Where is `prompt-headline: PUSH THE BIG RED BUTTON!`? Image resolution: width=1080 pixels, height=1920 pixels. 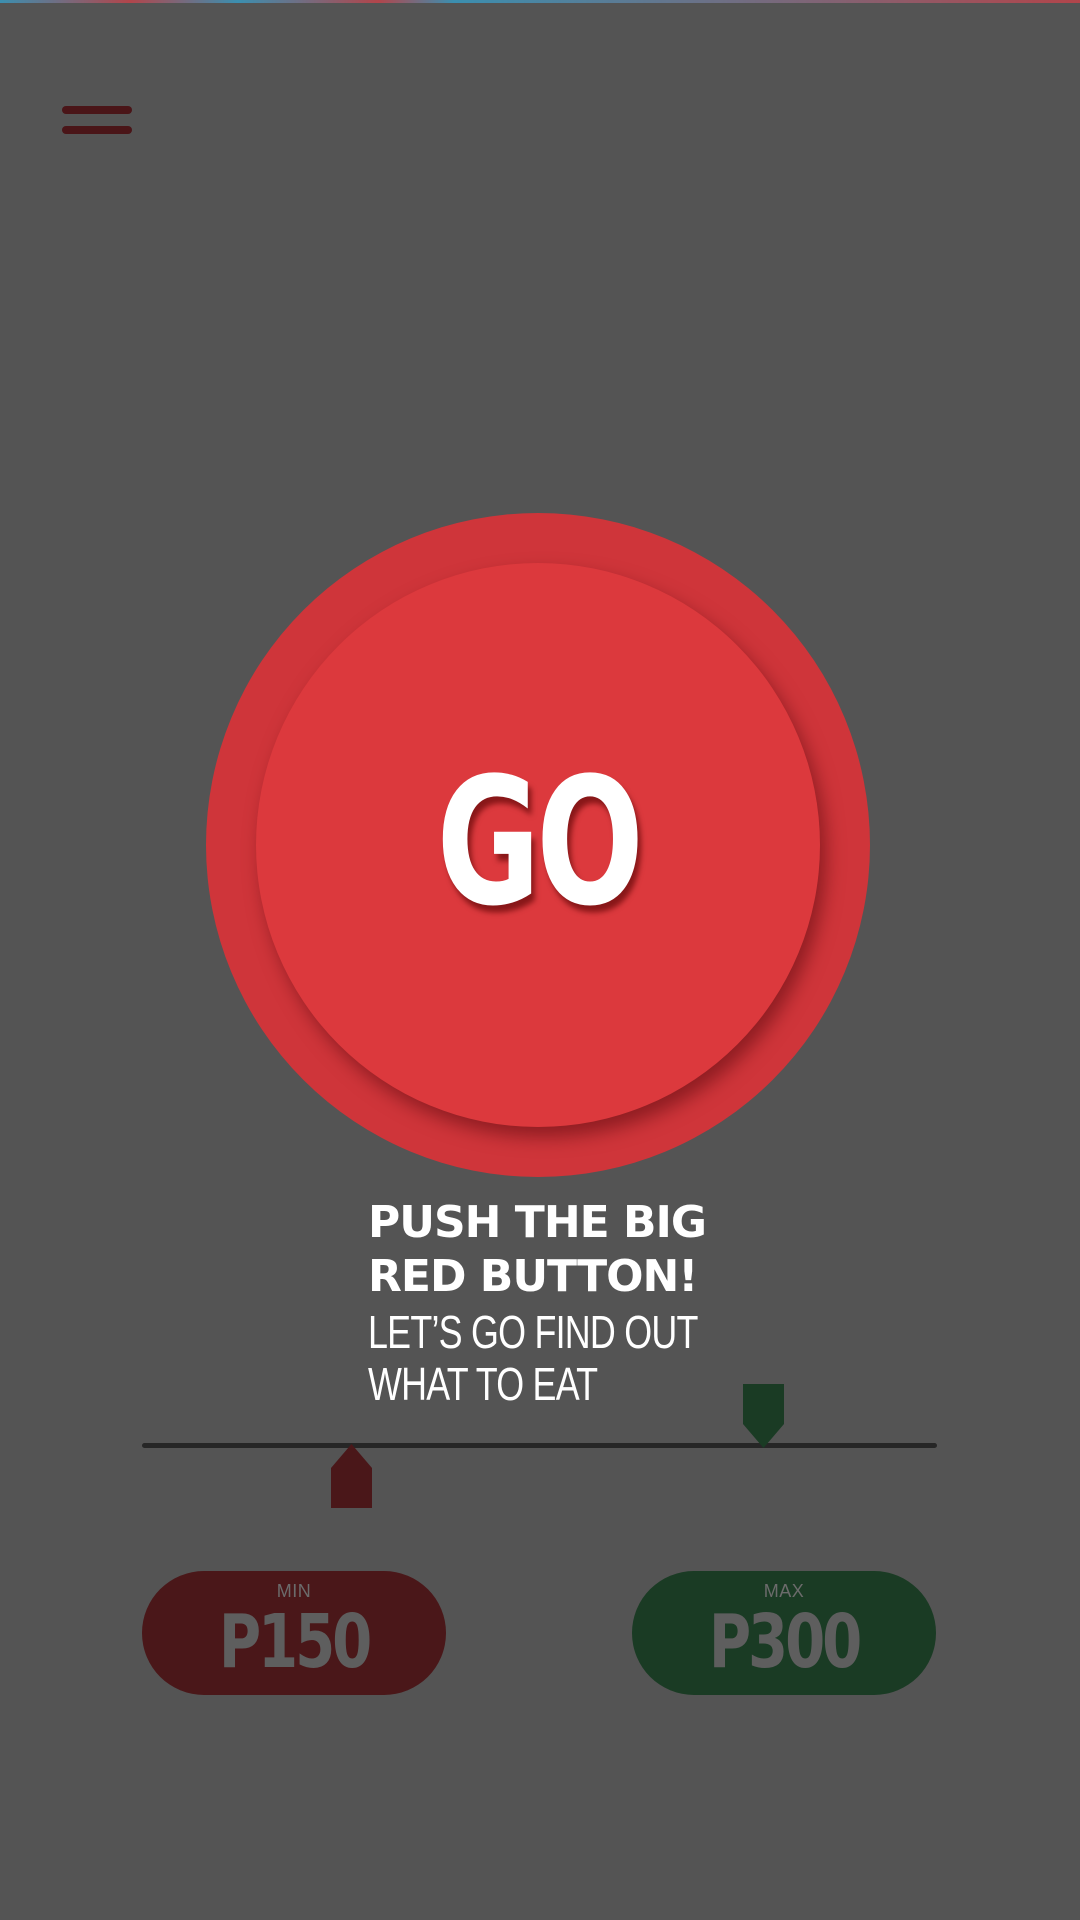
prompt-headline: PUSH THE BIG RED BUTTON! is located at coordinates (608, 1250).